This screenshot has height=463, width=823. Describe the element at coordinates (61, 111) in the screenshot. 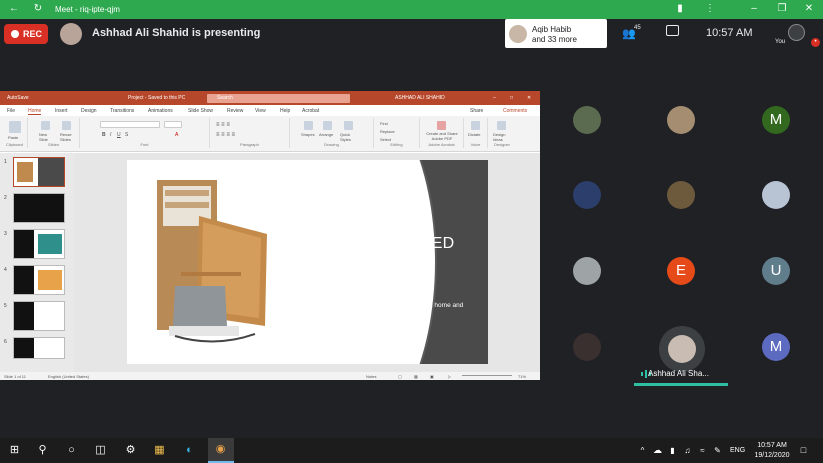

I see `tab-insert: Insert` at that location.